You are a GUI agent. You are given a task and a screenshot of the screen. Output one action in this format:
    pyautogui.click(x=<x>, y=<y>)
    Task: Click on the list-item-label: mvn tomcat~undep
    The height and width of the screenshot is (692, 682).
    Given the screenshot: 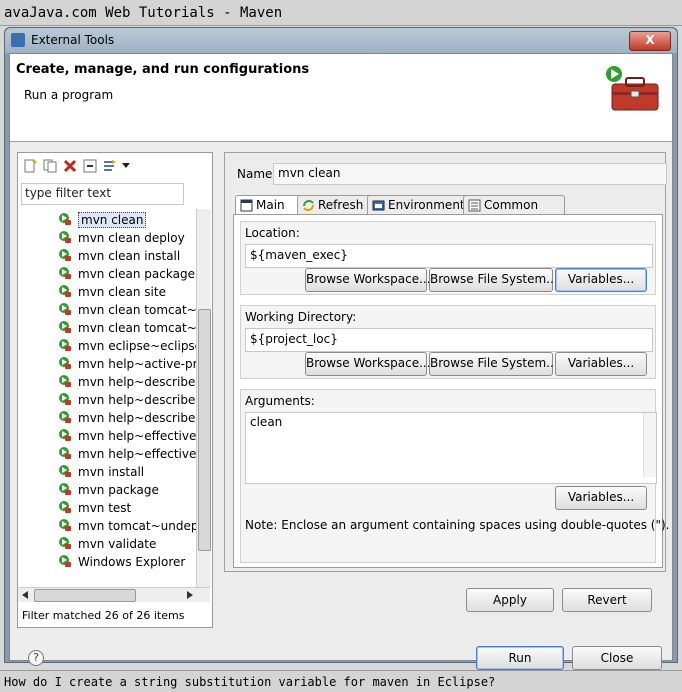 What is the action you would take?
    pyautogui.click(x=137, y=526)
    